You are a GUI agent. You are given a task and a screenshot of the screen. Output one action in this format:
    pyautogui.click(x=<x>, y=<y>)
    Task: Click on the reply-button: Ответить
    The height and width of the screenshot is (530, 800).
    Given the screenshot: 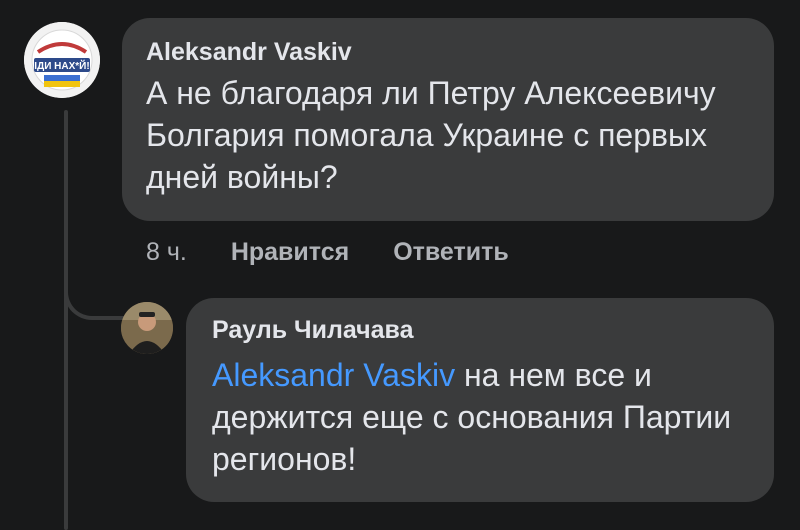 What is the action you would take?
    pyautogui.click(x=451, y=252)
    